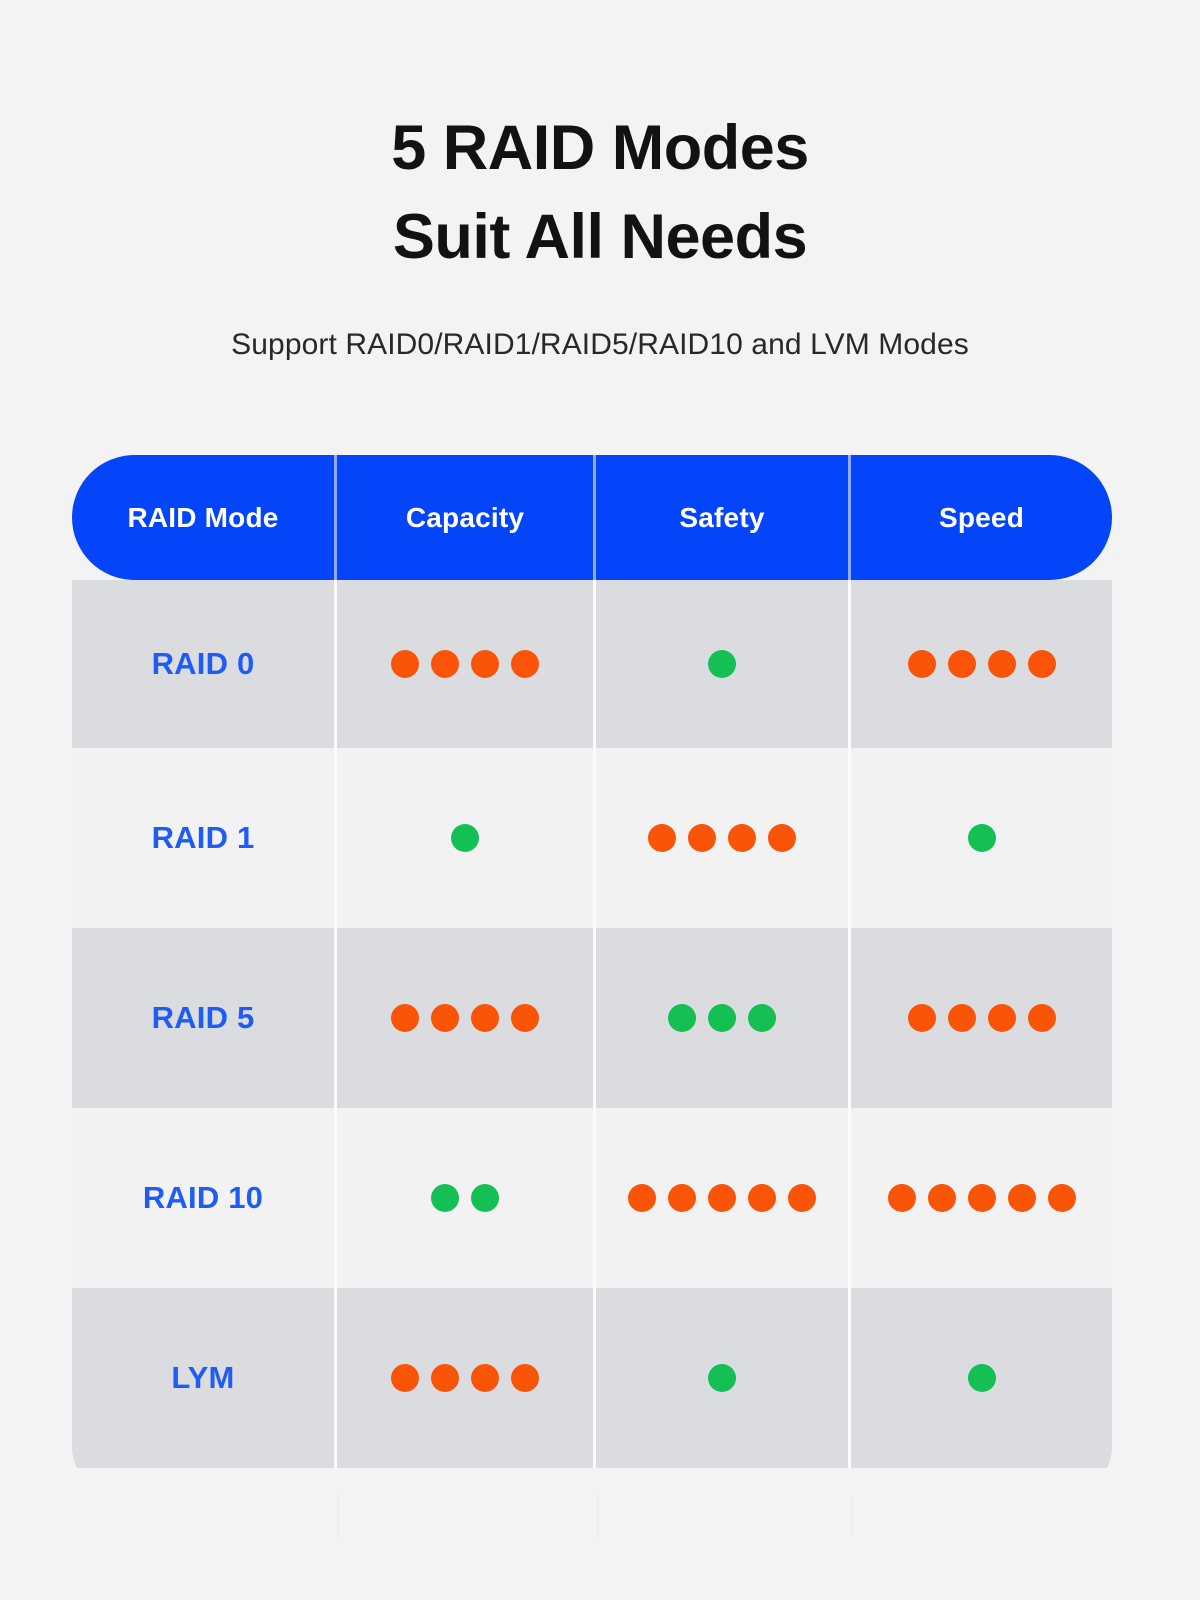 This screenshot has height=1600, width=1200. I want to click on raid-mode-label: RAID 10, so click(203, 1197).